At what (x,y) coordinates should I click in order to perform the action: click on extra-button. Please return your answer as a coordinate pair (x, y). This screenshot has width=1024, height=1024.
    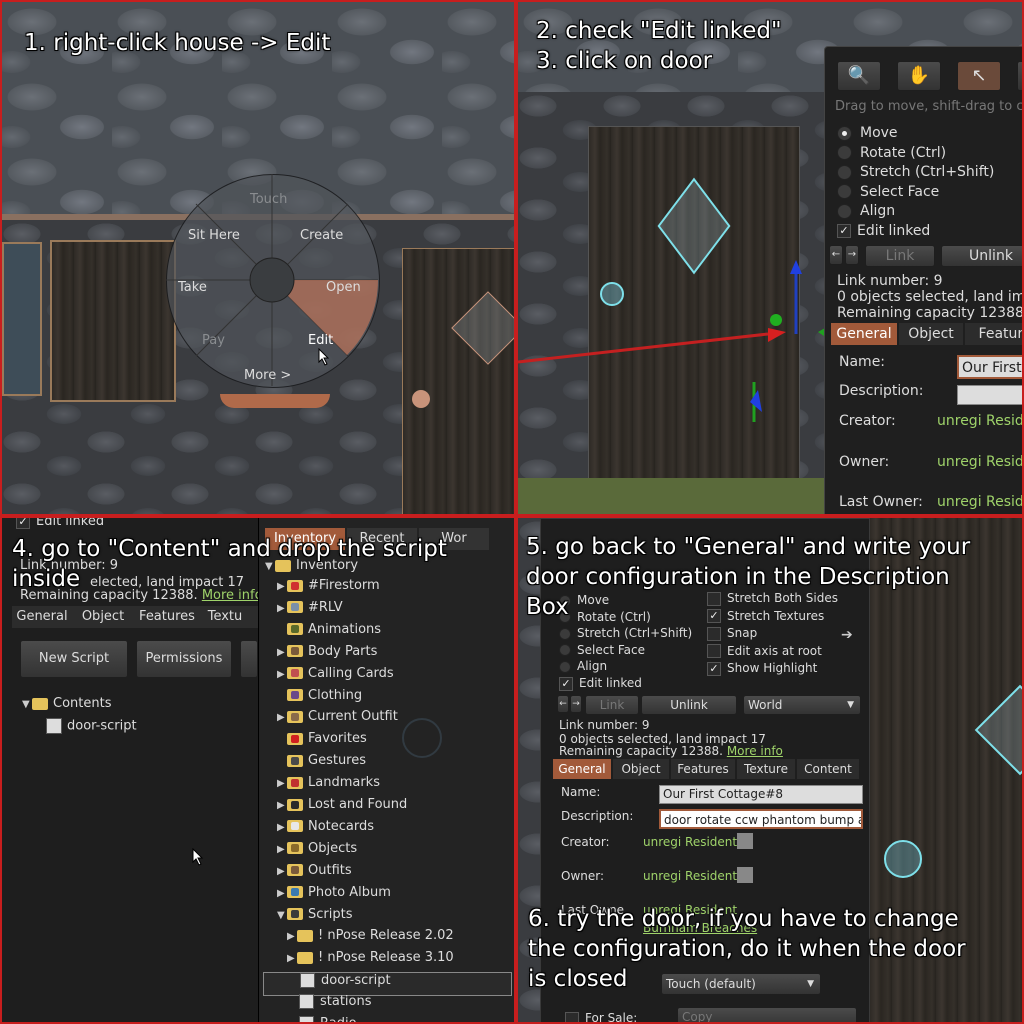
    Looking at the image, I should click on (249, 659).